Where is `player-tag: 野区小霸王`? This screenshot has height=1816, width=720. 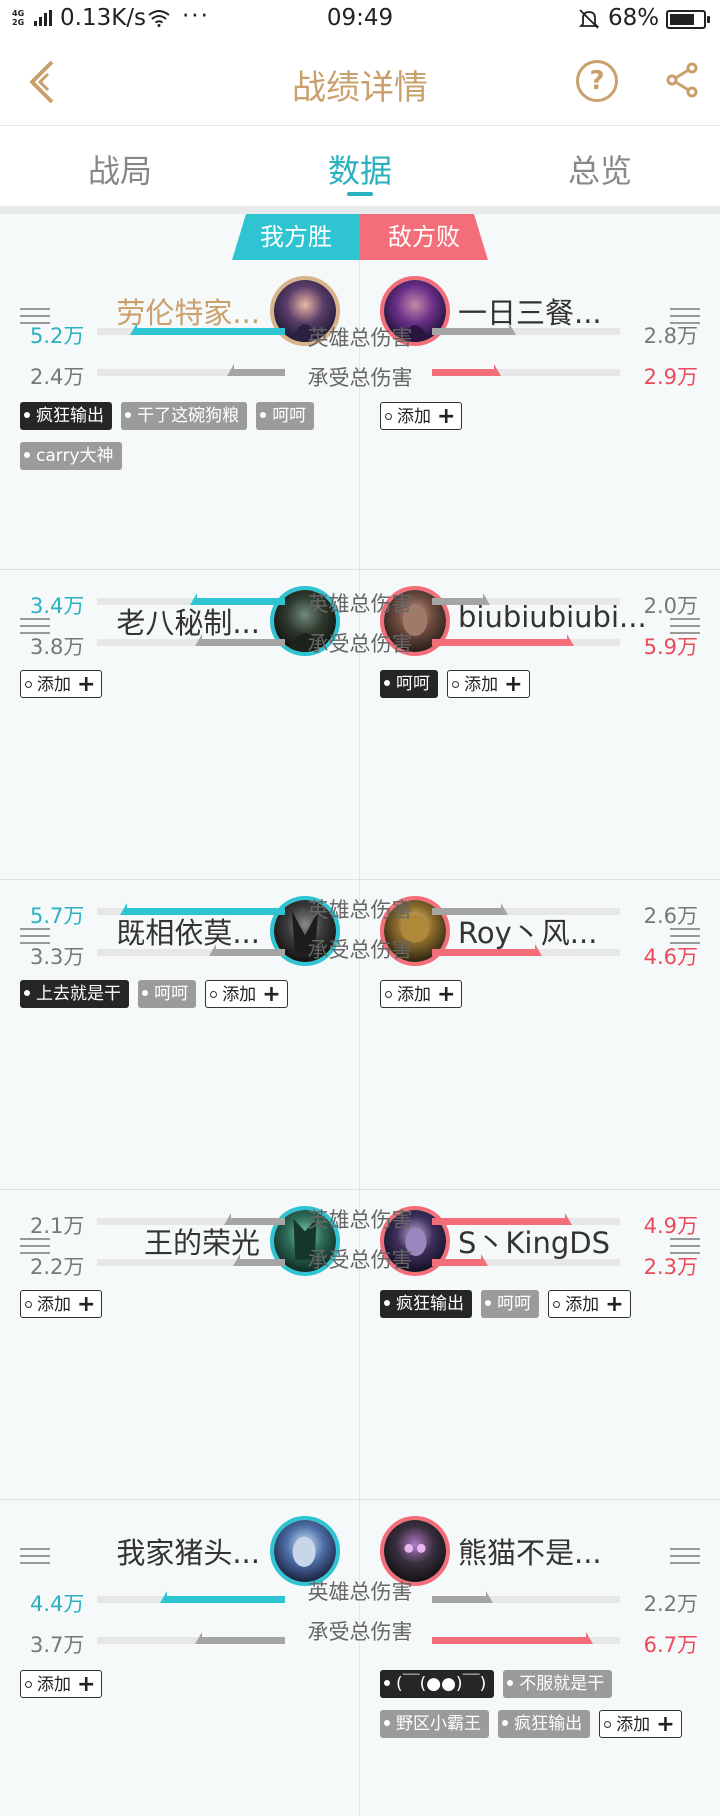
player-tag: 野区小霸王 is located at coordinates (434, 1724).